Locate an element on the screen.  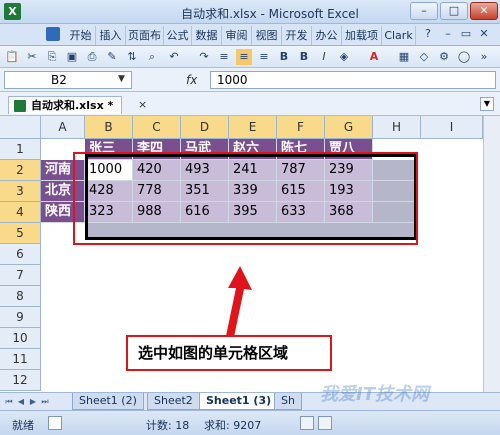
sort-icon: ⇅ is located at coordinates (132, 57).